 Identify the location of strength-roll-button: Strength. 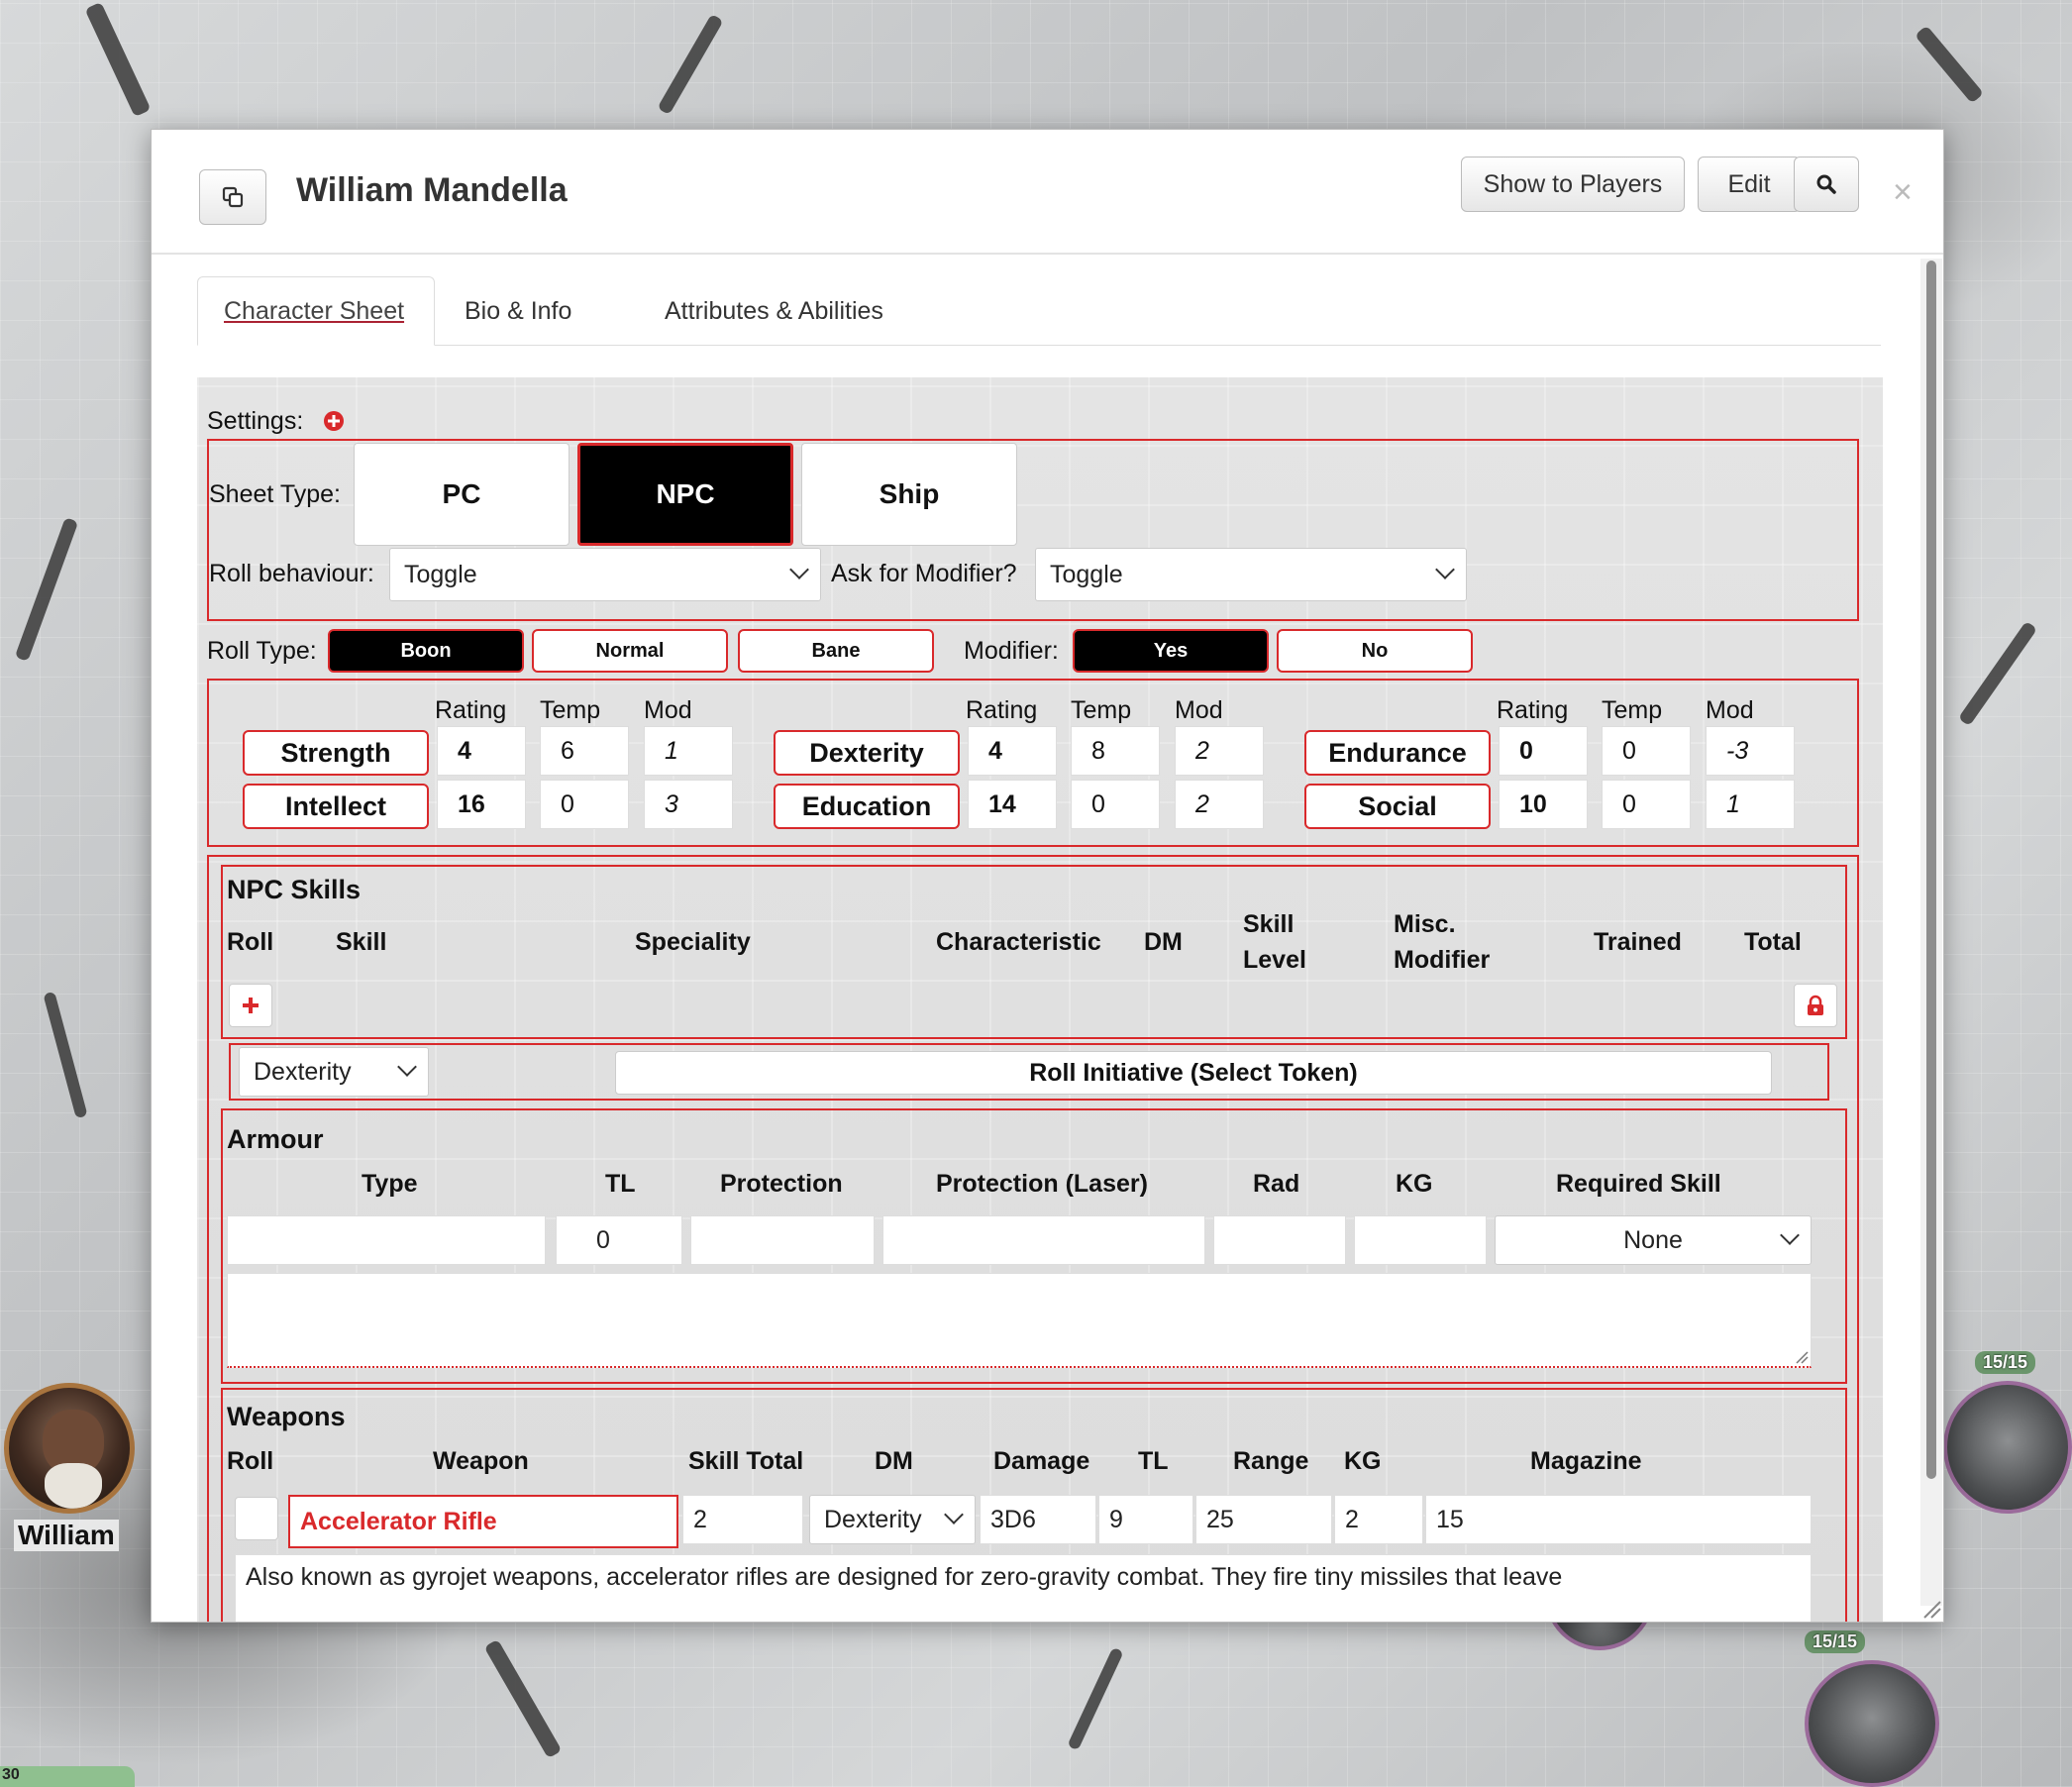
(336, 753).